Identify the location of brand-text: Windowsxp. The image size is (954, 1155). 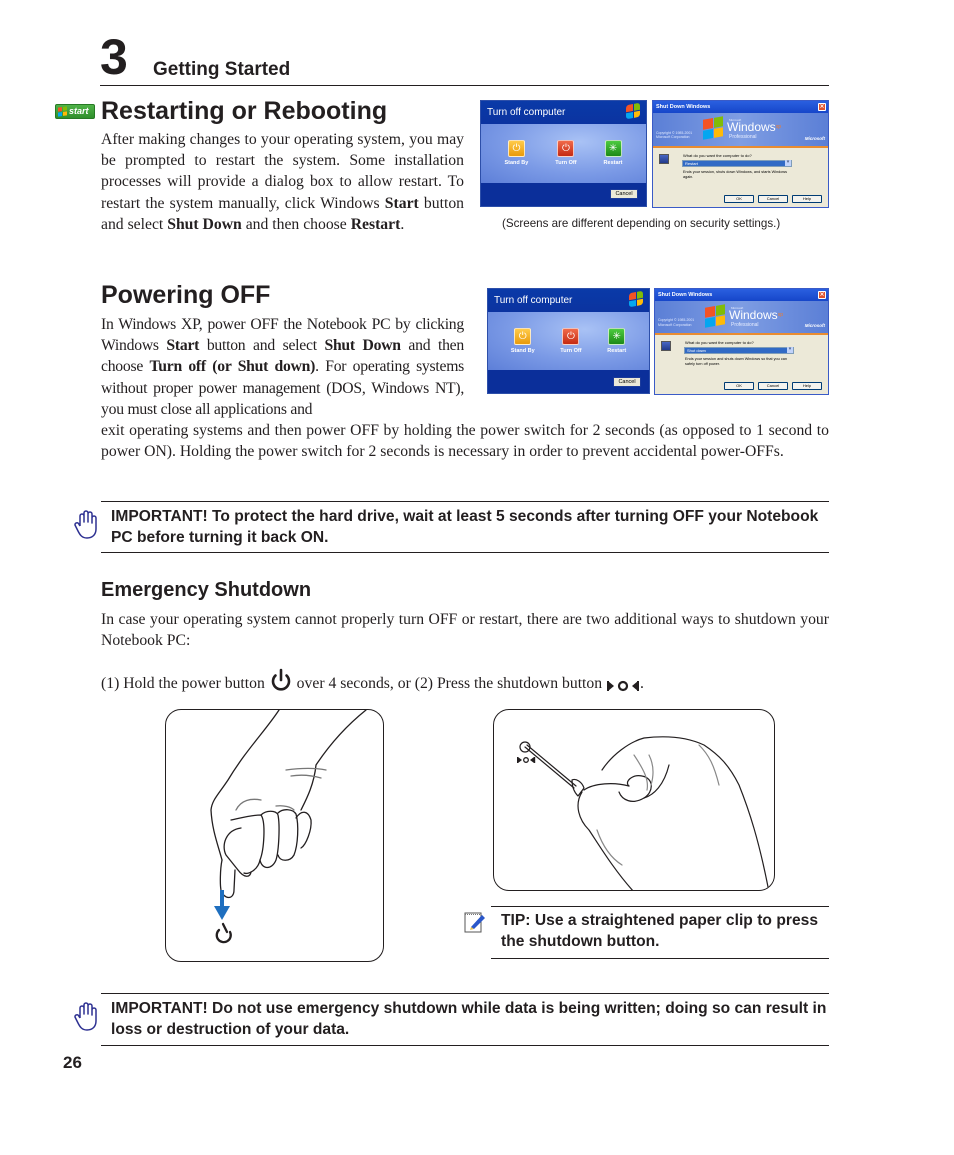
(756, 315).